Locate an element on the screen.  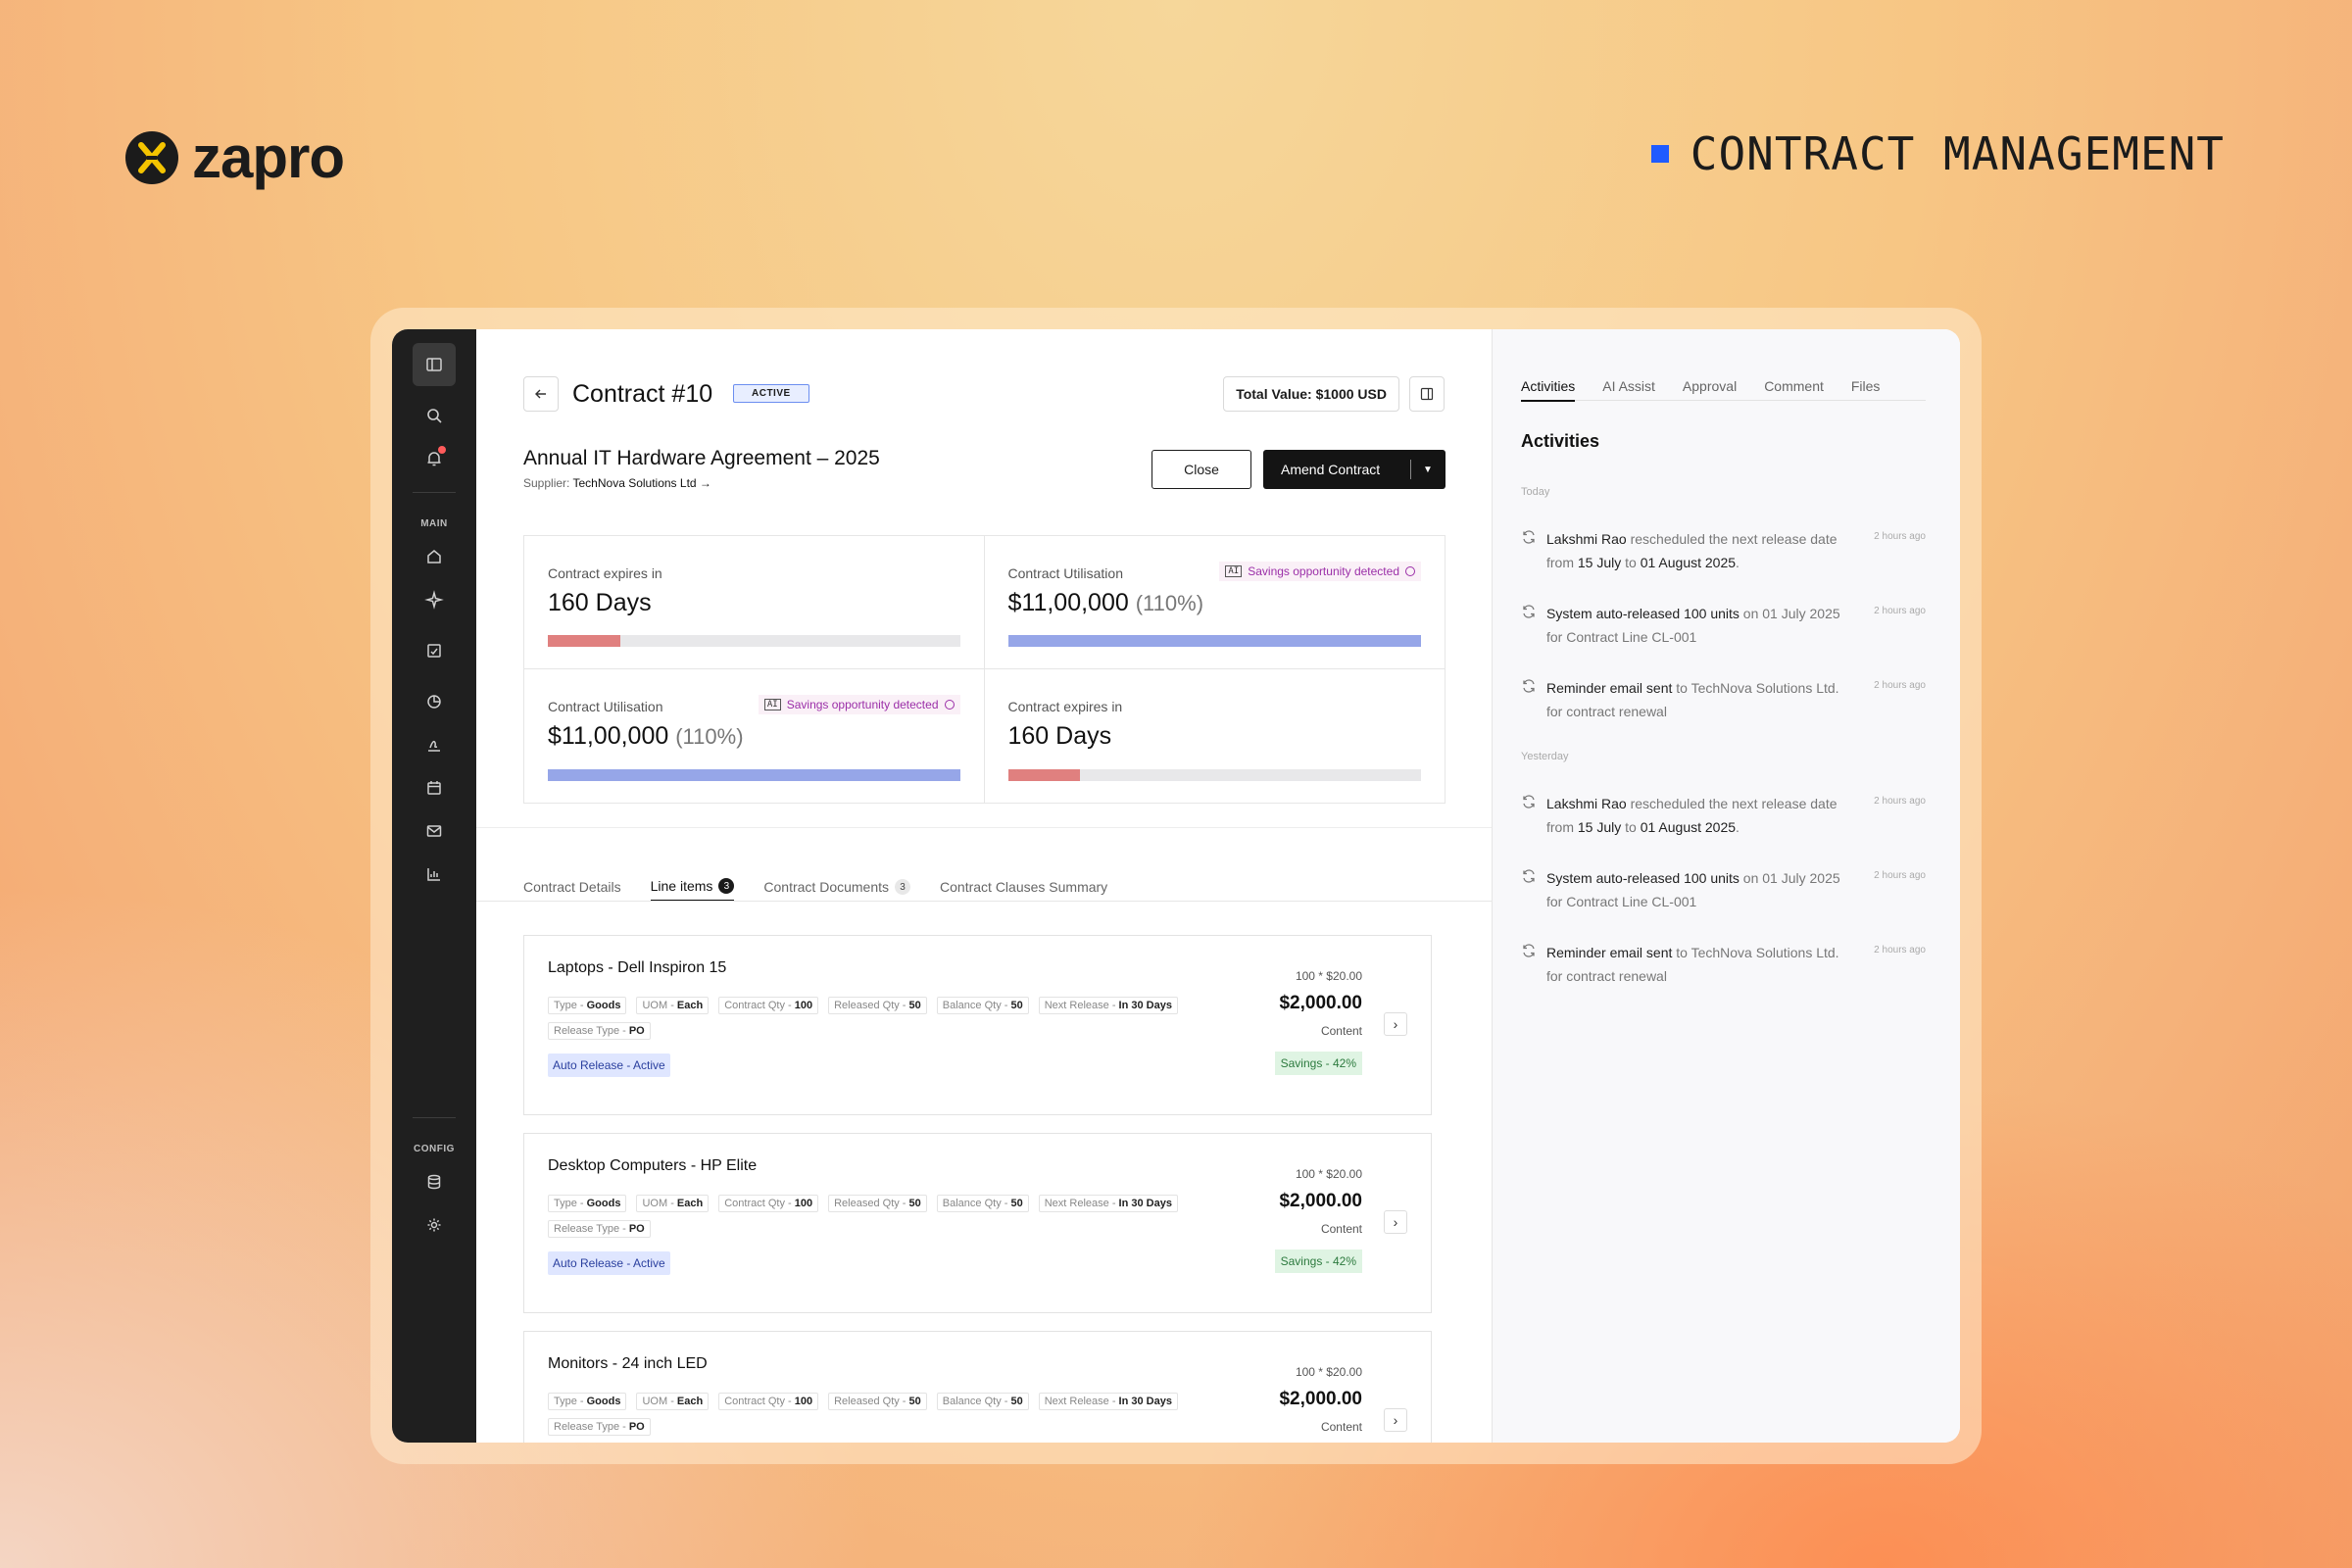
unit-price: 100 * $20.00 is located at coordinates (1328, 1372).